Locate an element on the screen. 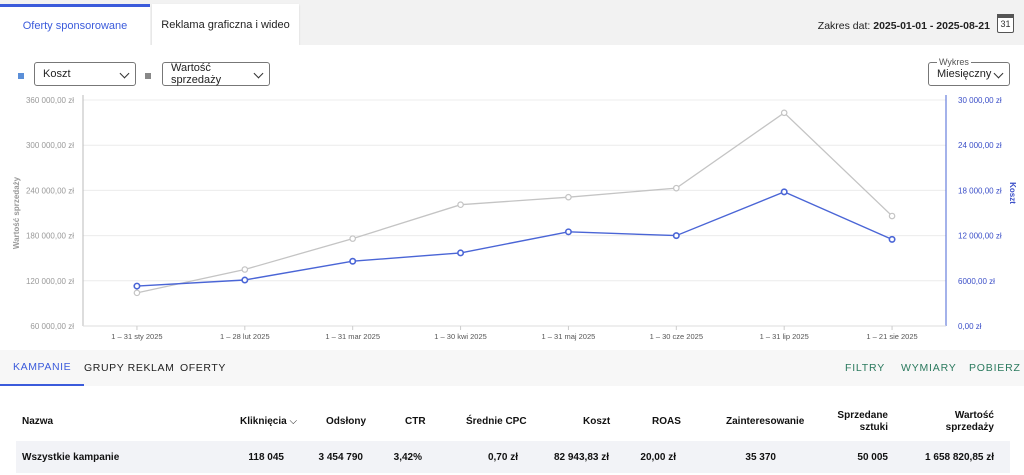 This screenshot has width=1024, height=475. col-sold-line1: Sprzedane is located at coordinates (862, 415).